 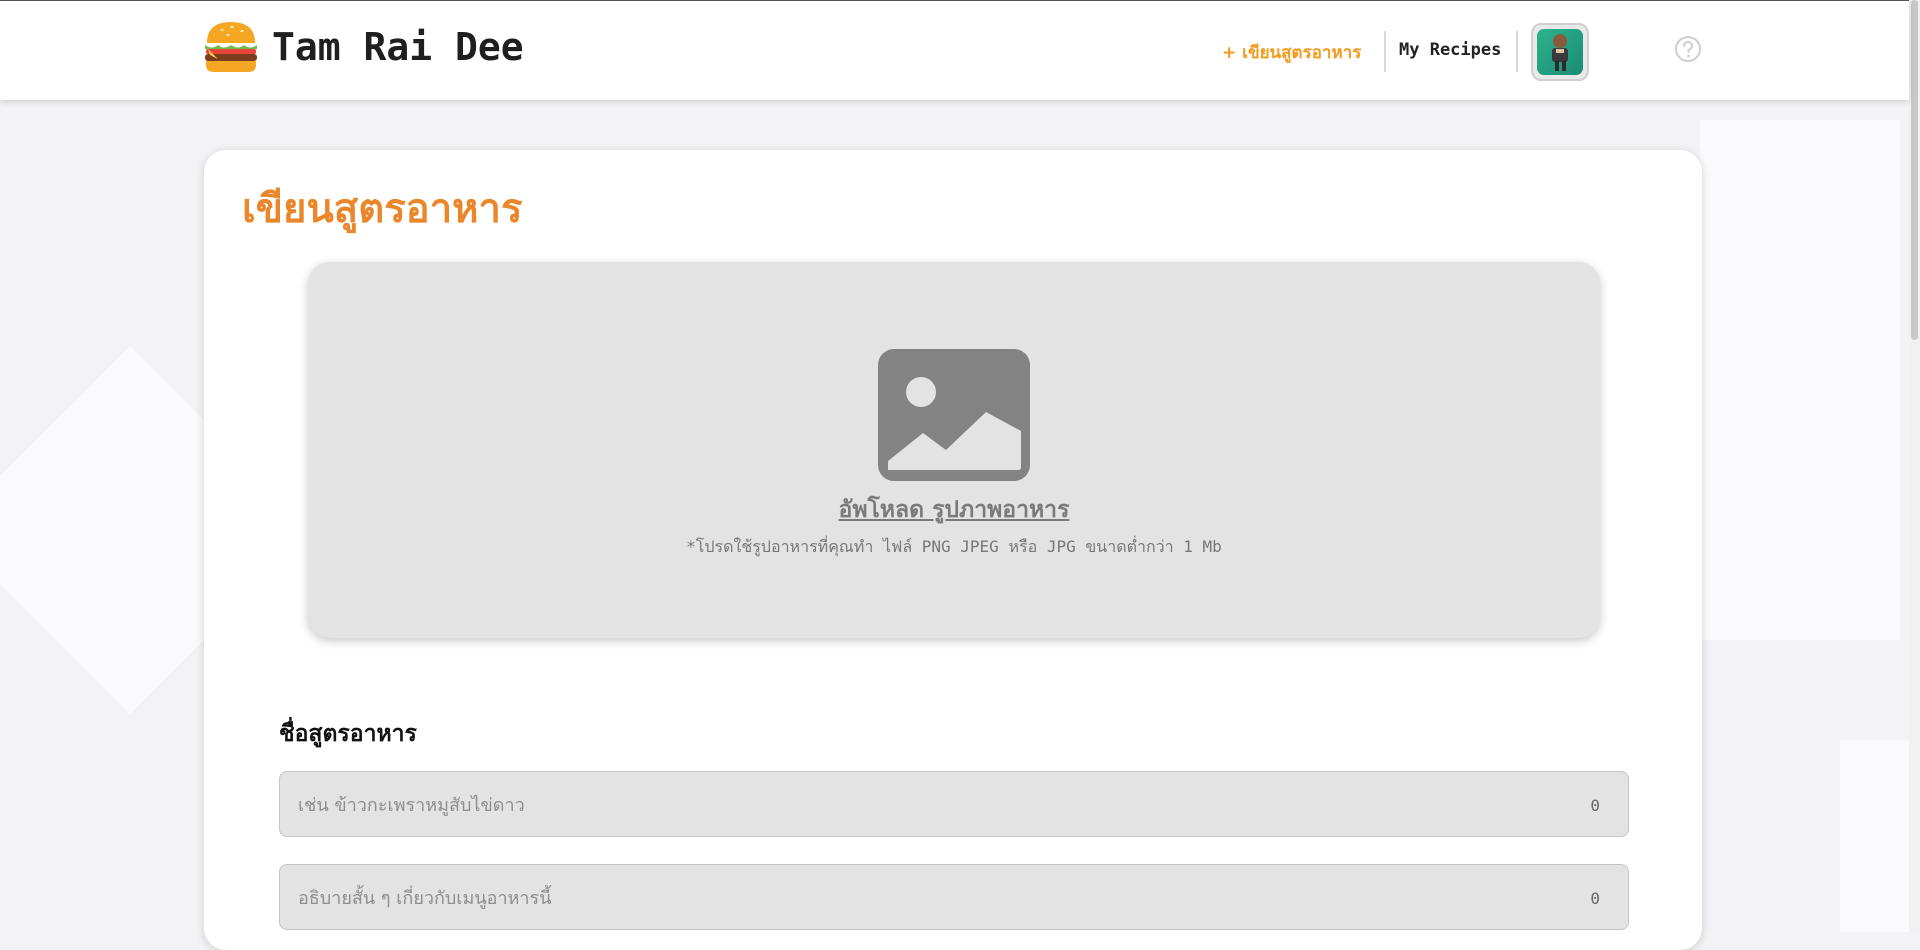 I want to click on image-placeholder-icon, so click(x=954, y=415).